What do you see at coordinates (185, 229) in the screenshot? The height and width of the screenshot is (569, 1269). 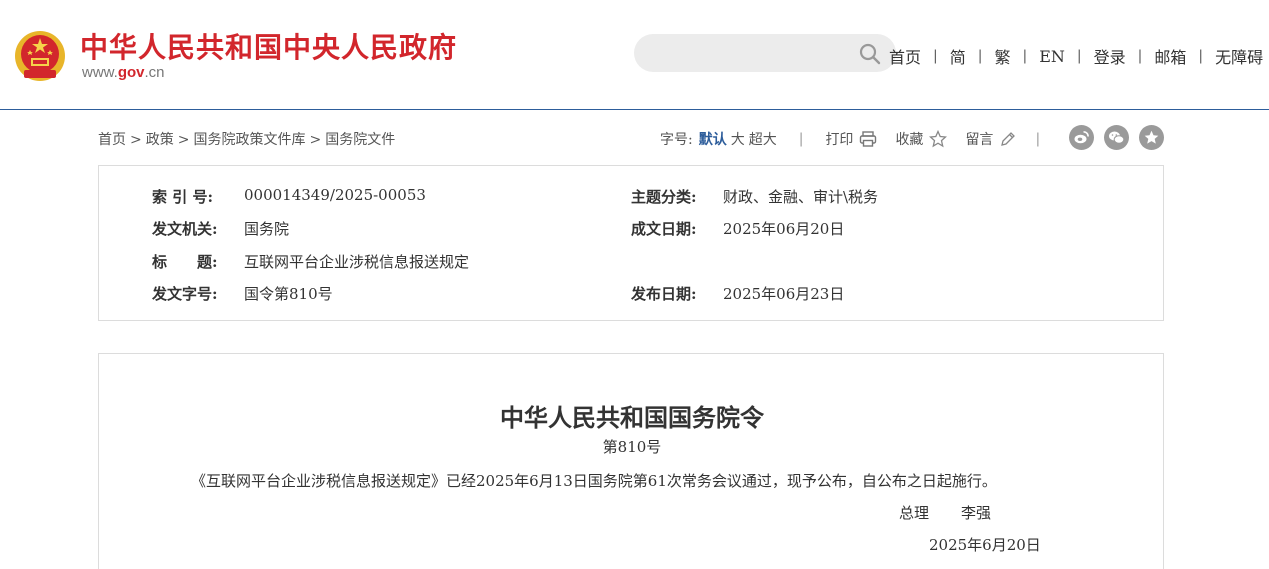 I see `issuer-label: 发文机关:` at bounding box center [185, 229].